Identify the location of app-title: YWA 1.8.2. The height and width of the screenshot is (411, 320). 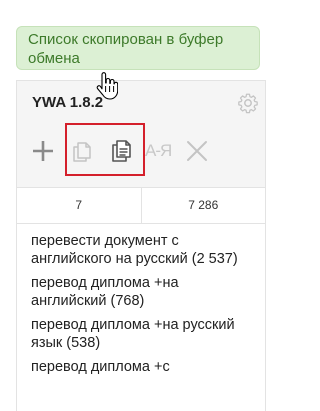
(68, 102).